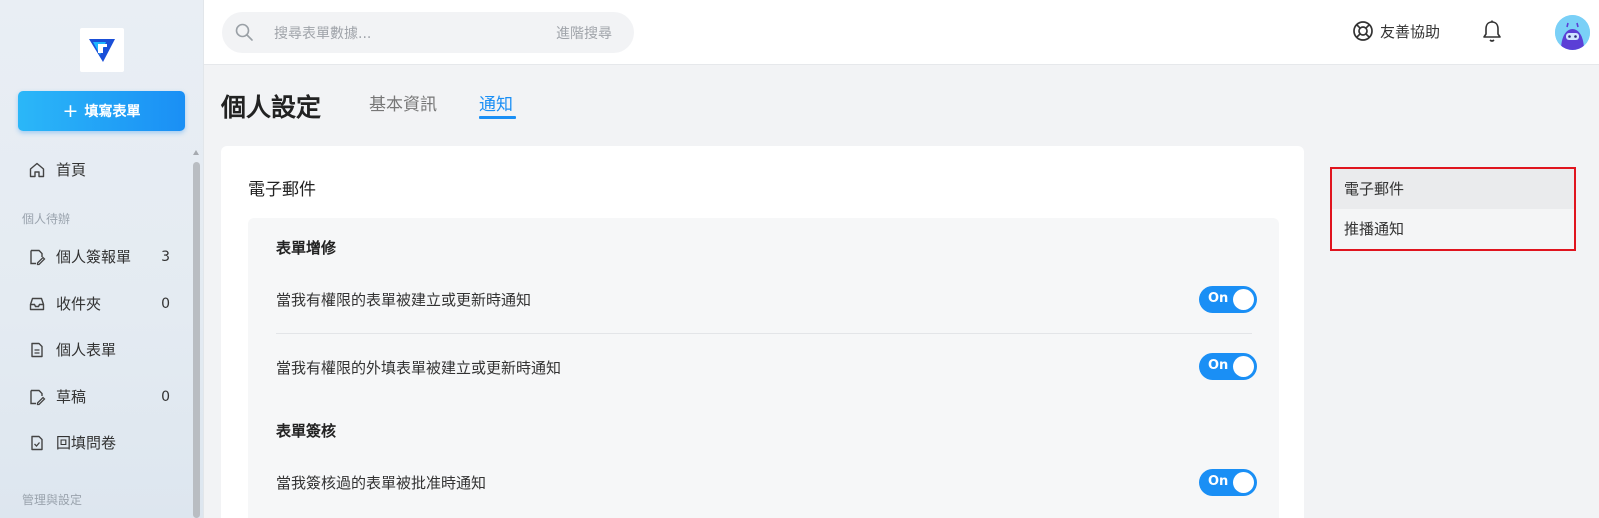 This screenshot has width=1599, height=518. Describe the element at coordinates (1492, 34) in the screenshot. I see `notification-bell-icon` at that location.